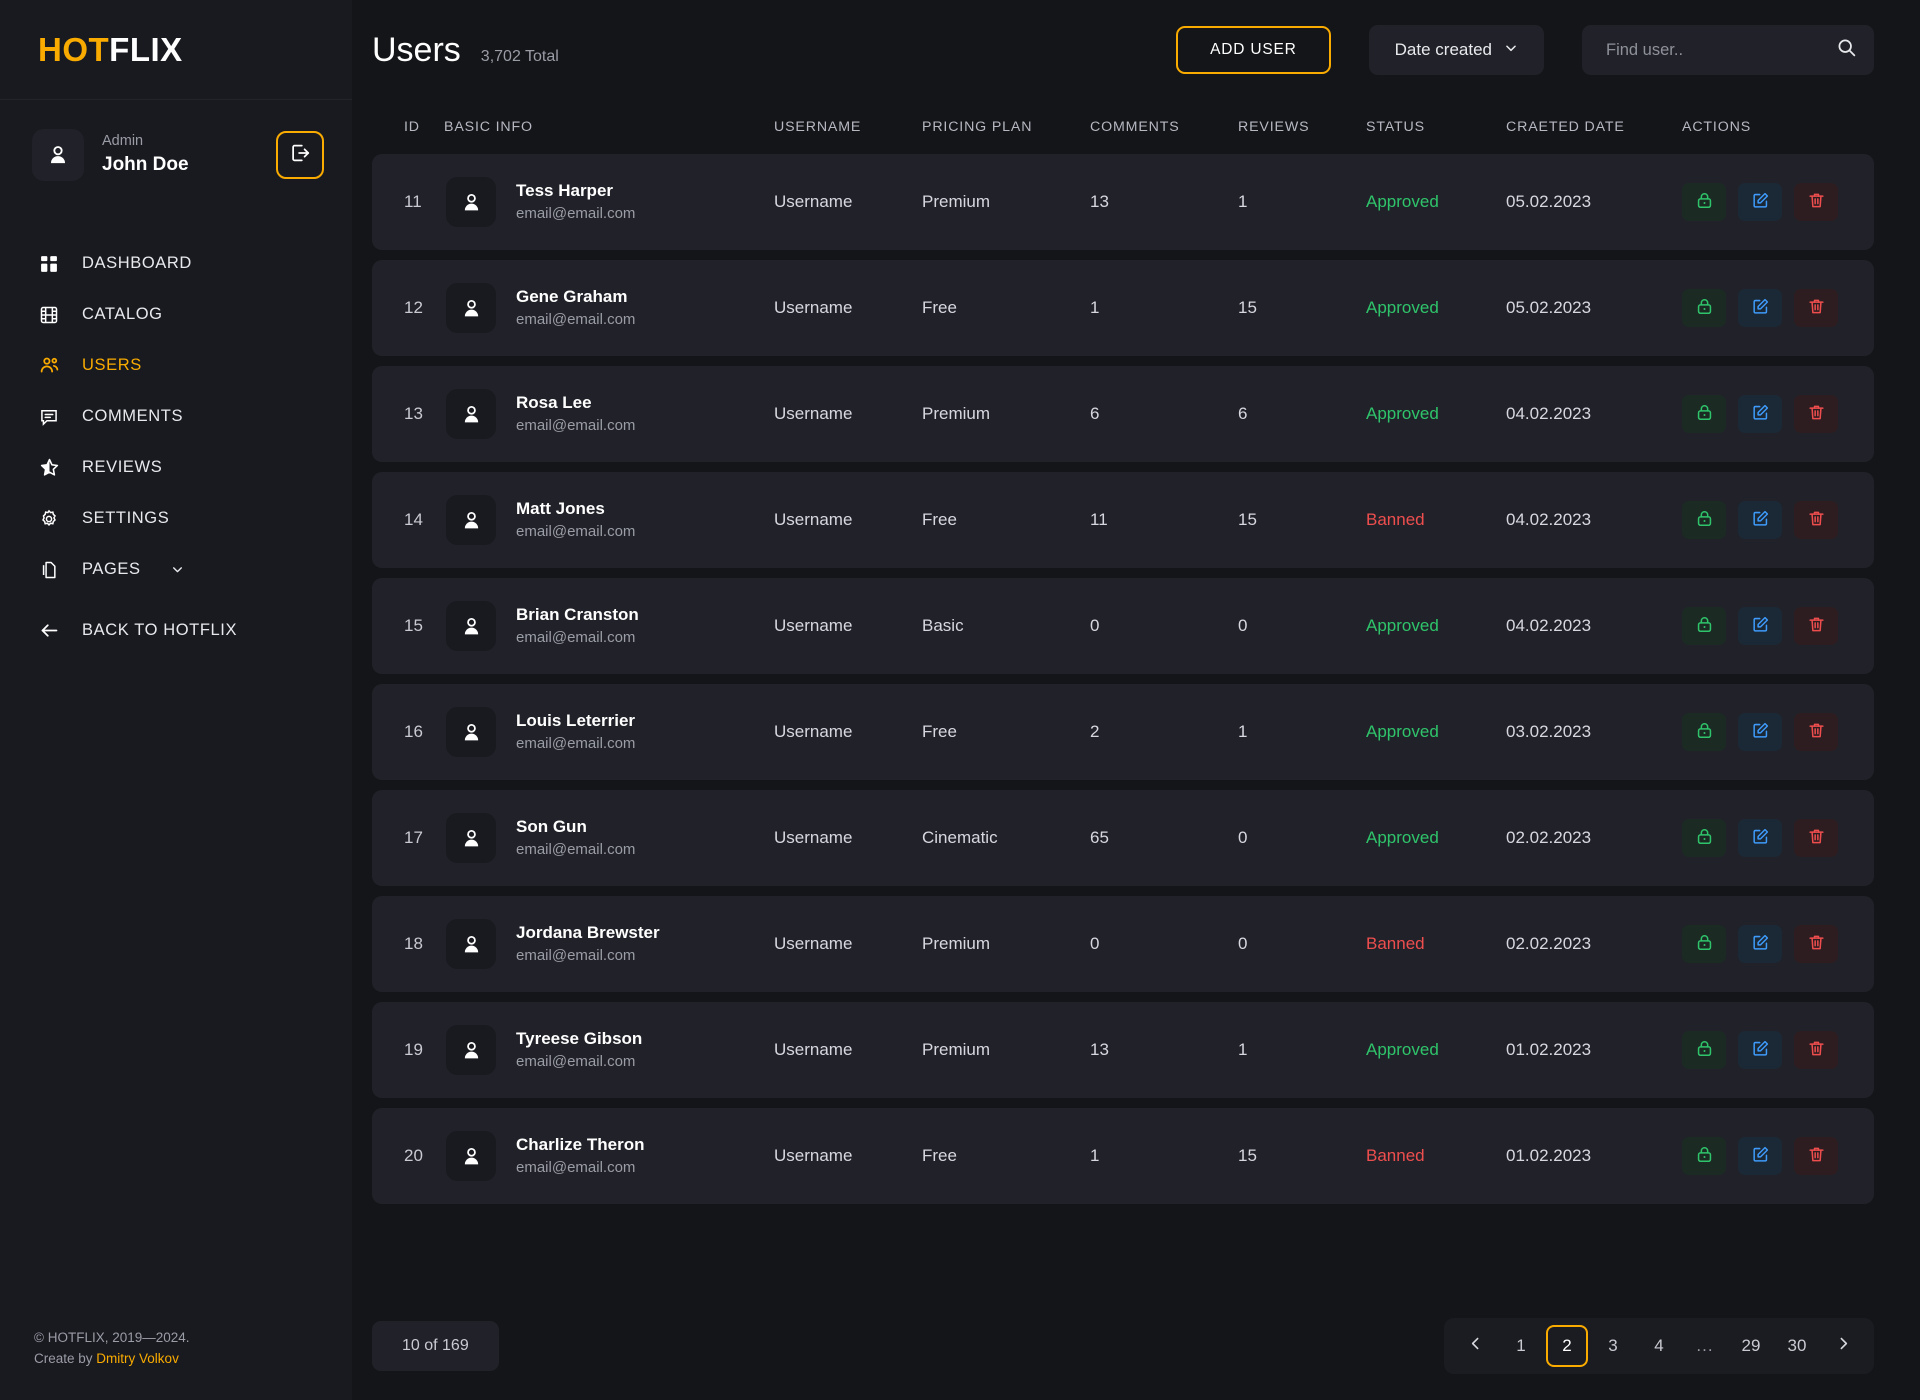 This screenshot has height=1400, width=1920. What do you see at coordinates (1395, 1155) in the screenshot?
I see `status-badge: Banned` at bounding box center [1395, 1155].